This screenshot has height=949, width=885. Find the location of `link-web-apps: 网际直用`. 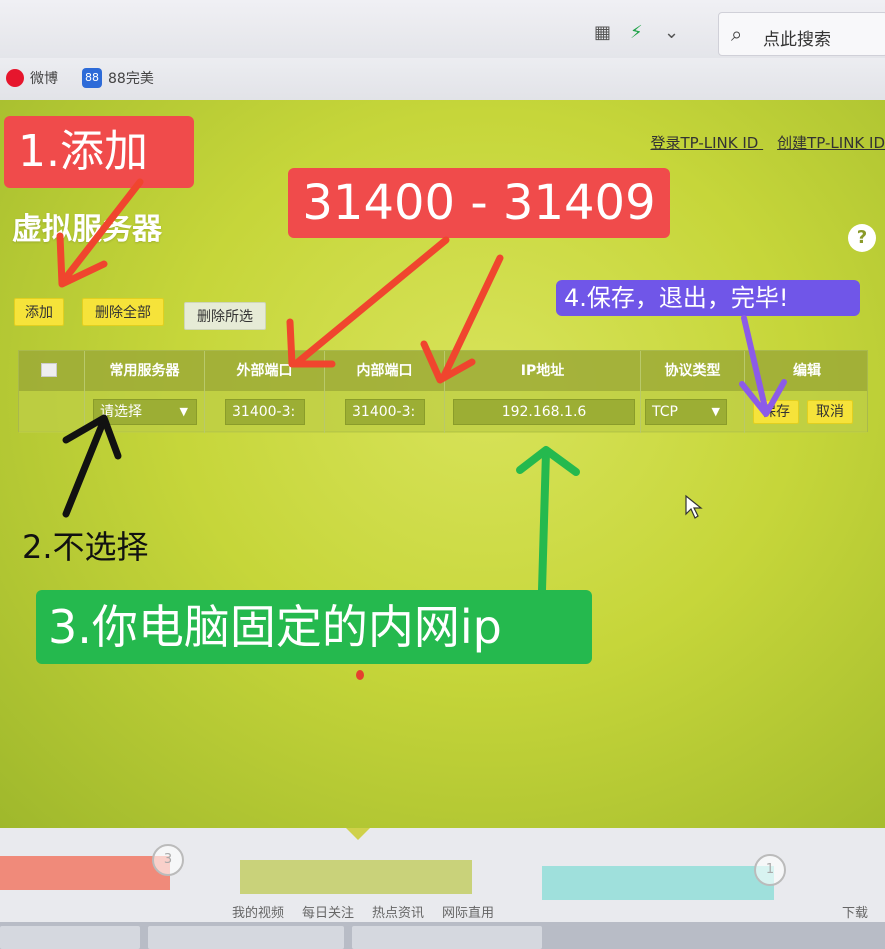

link-web-apps: 网际直用 is located at coordinates (468, 911).